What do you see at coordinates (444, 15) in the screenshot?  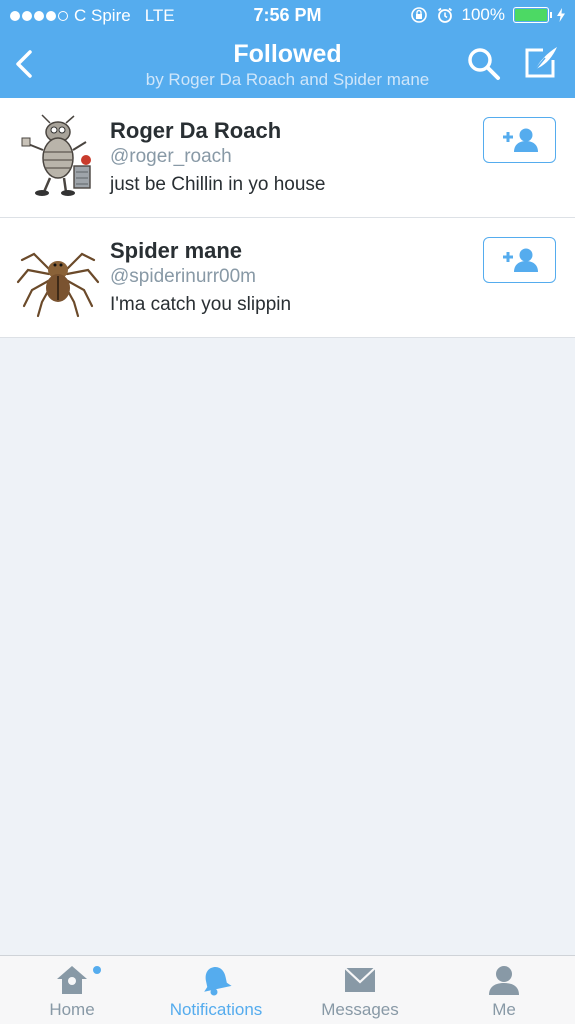 I see `alarm-icon` at bounding box center [444, 15].